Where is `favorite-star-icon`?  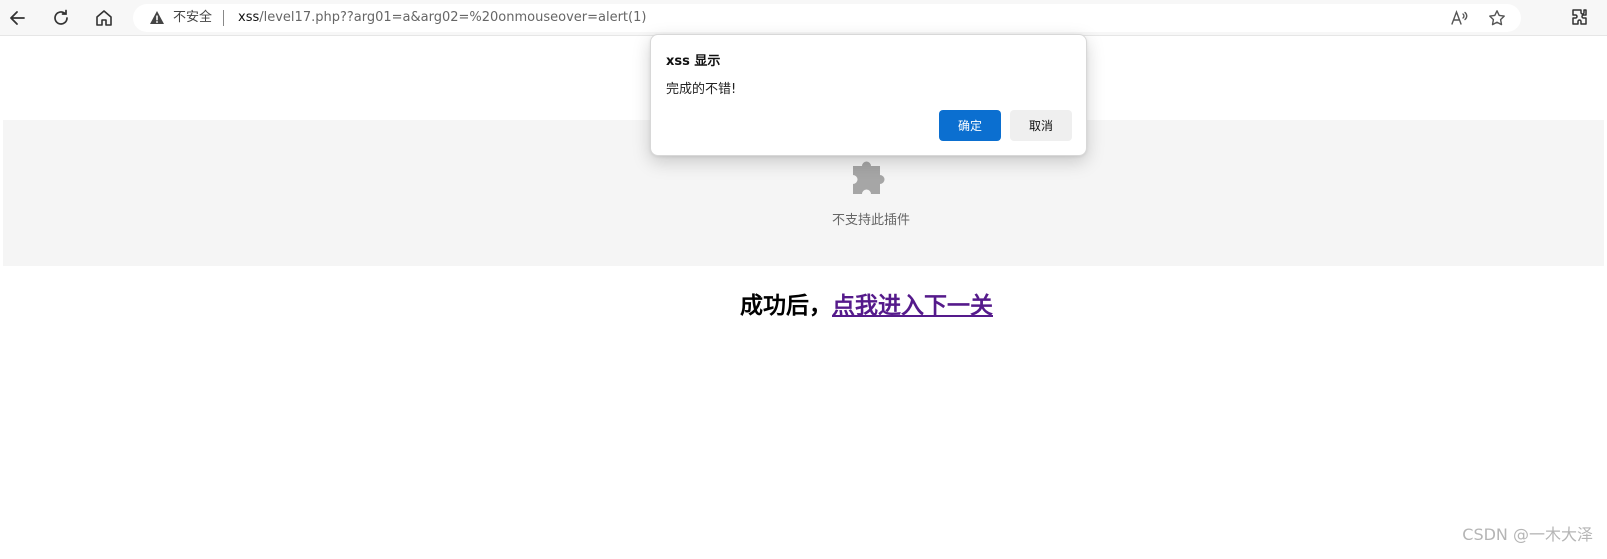 favorite-star-icon is located at coordinates (1497, 18).